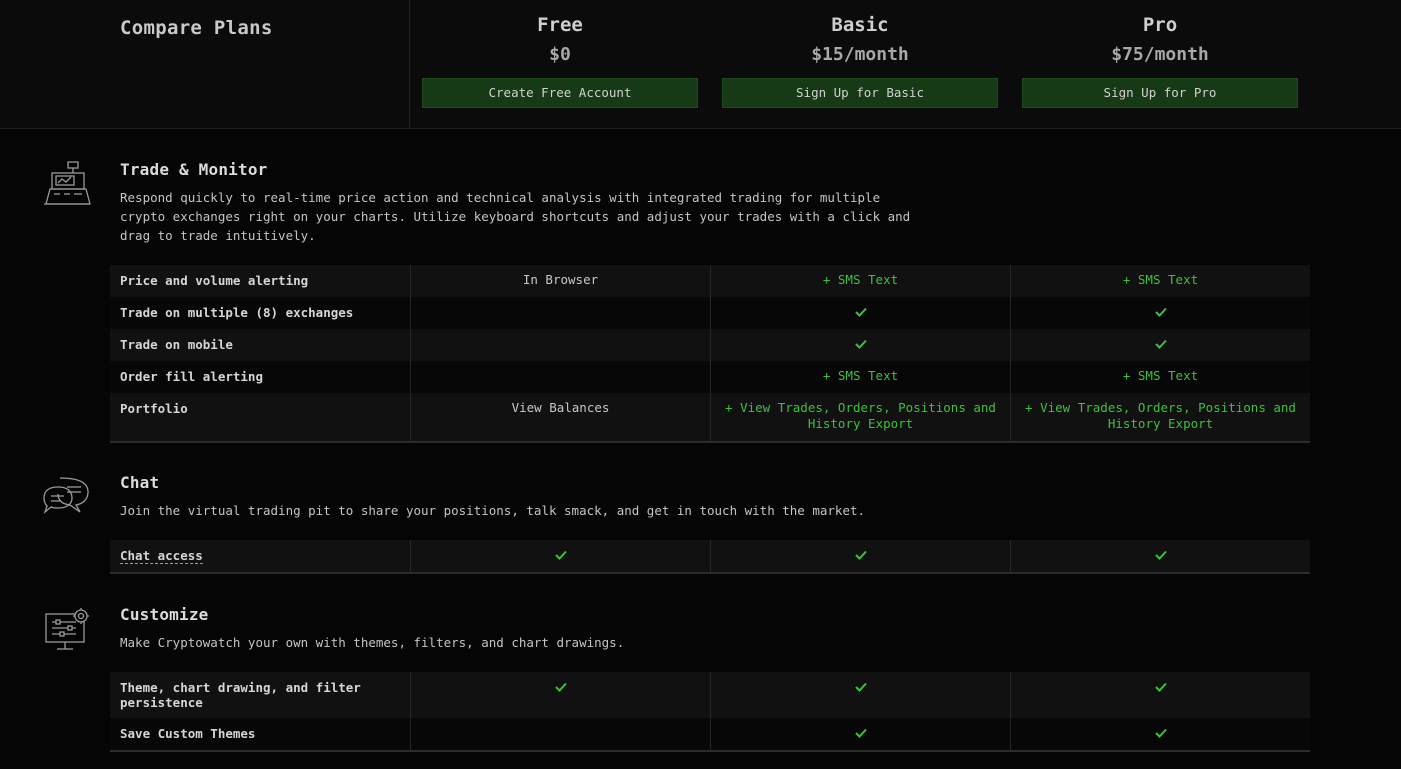 The height and width of the screenshot is (769, 1401). Describe the element at coordinates (205, 64) in the screenshot. I see `header-left-column: Compare Plans` at that location.